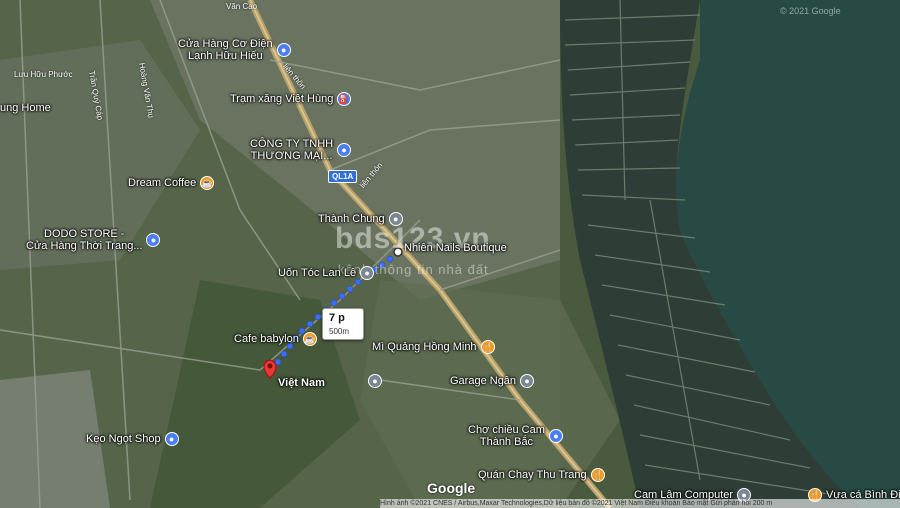  What do you see at coordinates (506, 436) in the screenshot?
I see `poi-label: Chợ chiều Cam Thành Bắc` at bounding box center [506, 436].